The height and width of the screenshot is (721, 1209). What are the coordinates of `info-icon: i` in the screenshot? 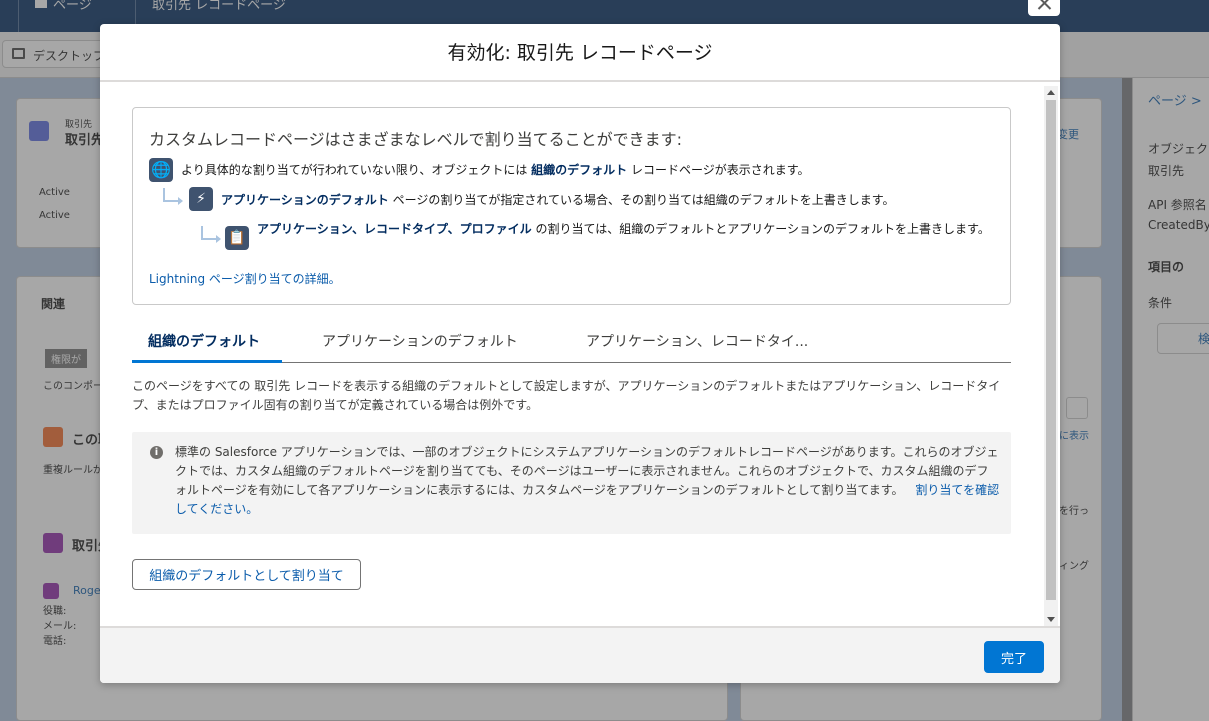 It's located at (156, 452).